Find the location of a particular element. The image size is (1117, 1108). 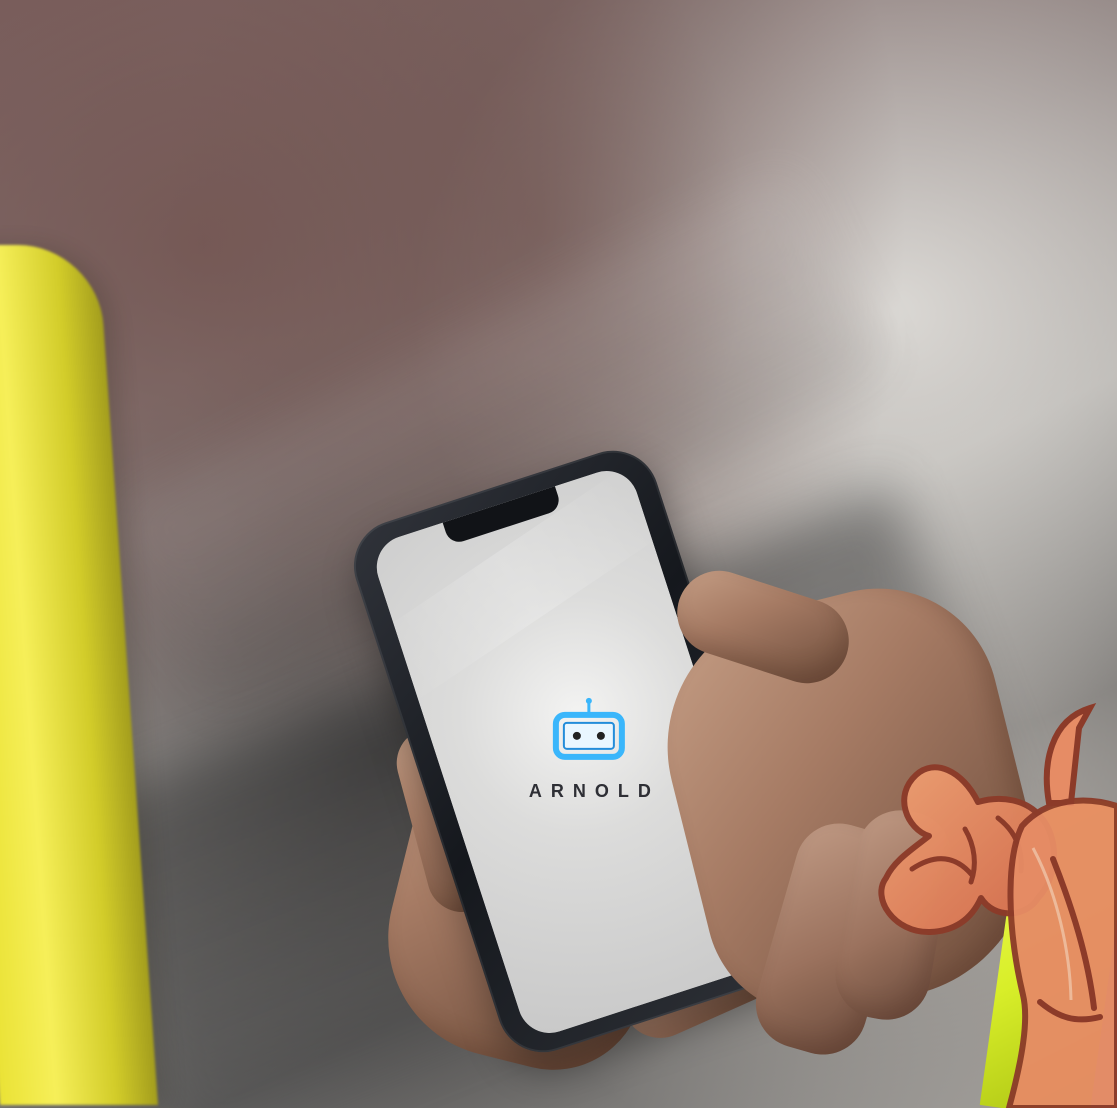

arnold-logo: ARNOLD is located at coordinates (590, 756).